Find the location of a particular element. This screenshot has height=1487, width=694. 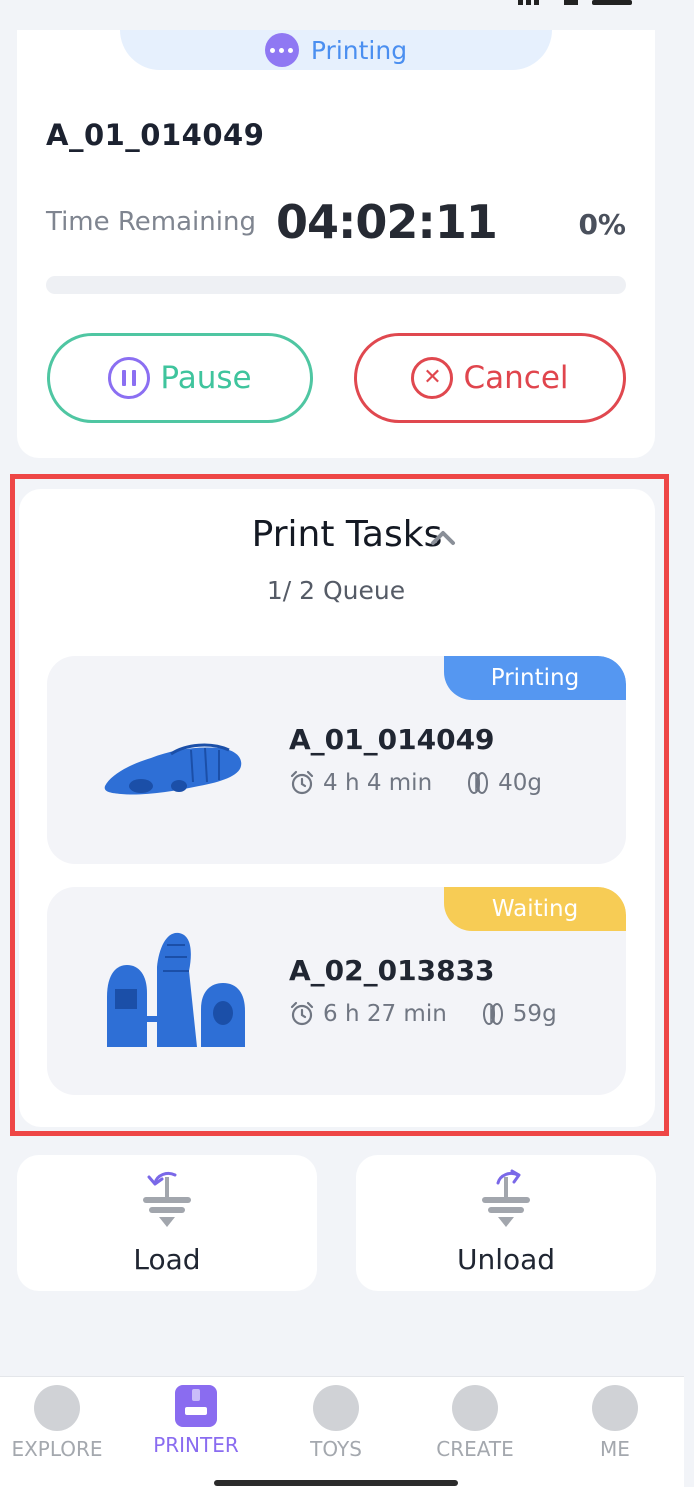

nav-item-printer: PRINTER is located at coordinates (196, 1421).